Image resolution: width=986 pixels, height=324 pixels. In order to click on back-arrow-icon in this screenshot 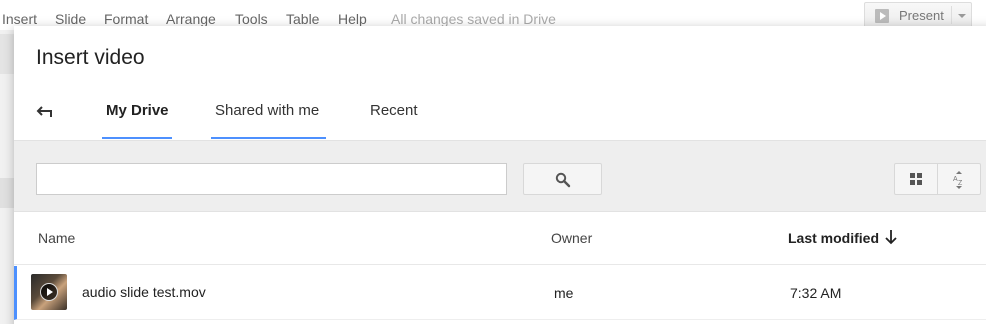, I will do `click(46, 112)`.